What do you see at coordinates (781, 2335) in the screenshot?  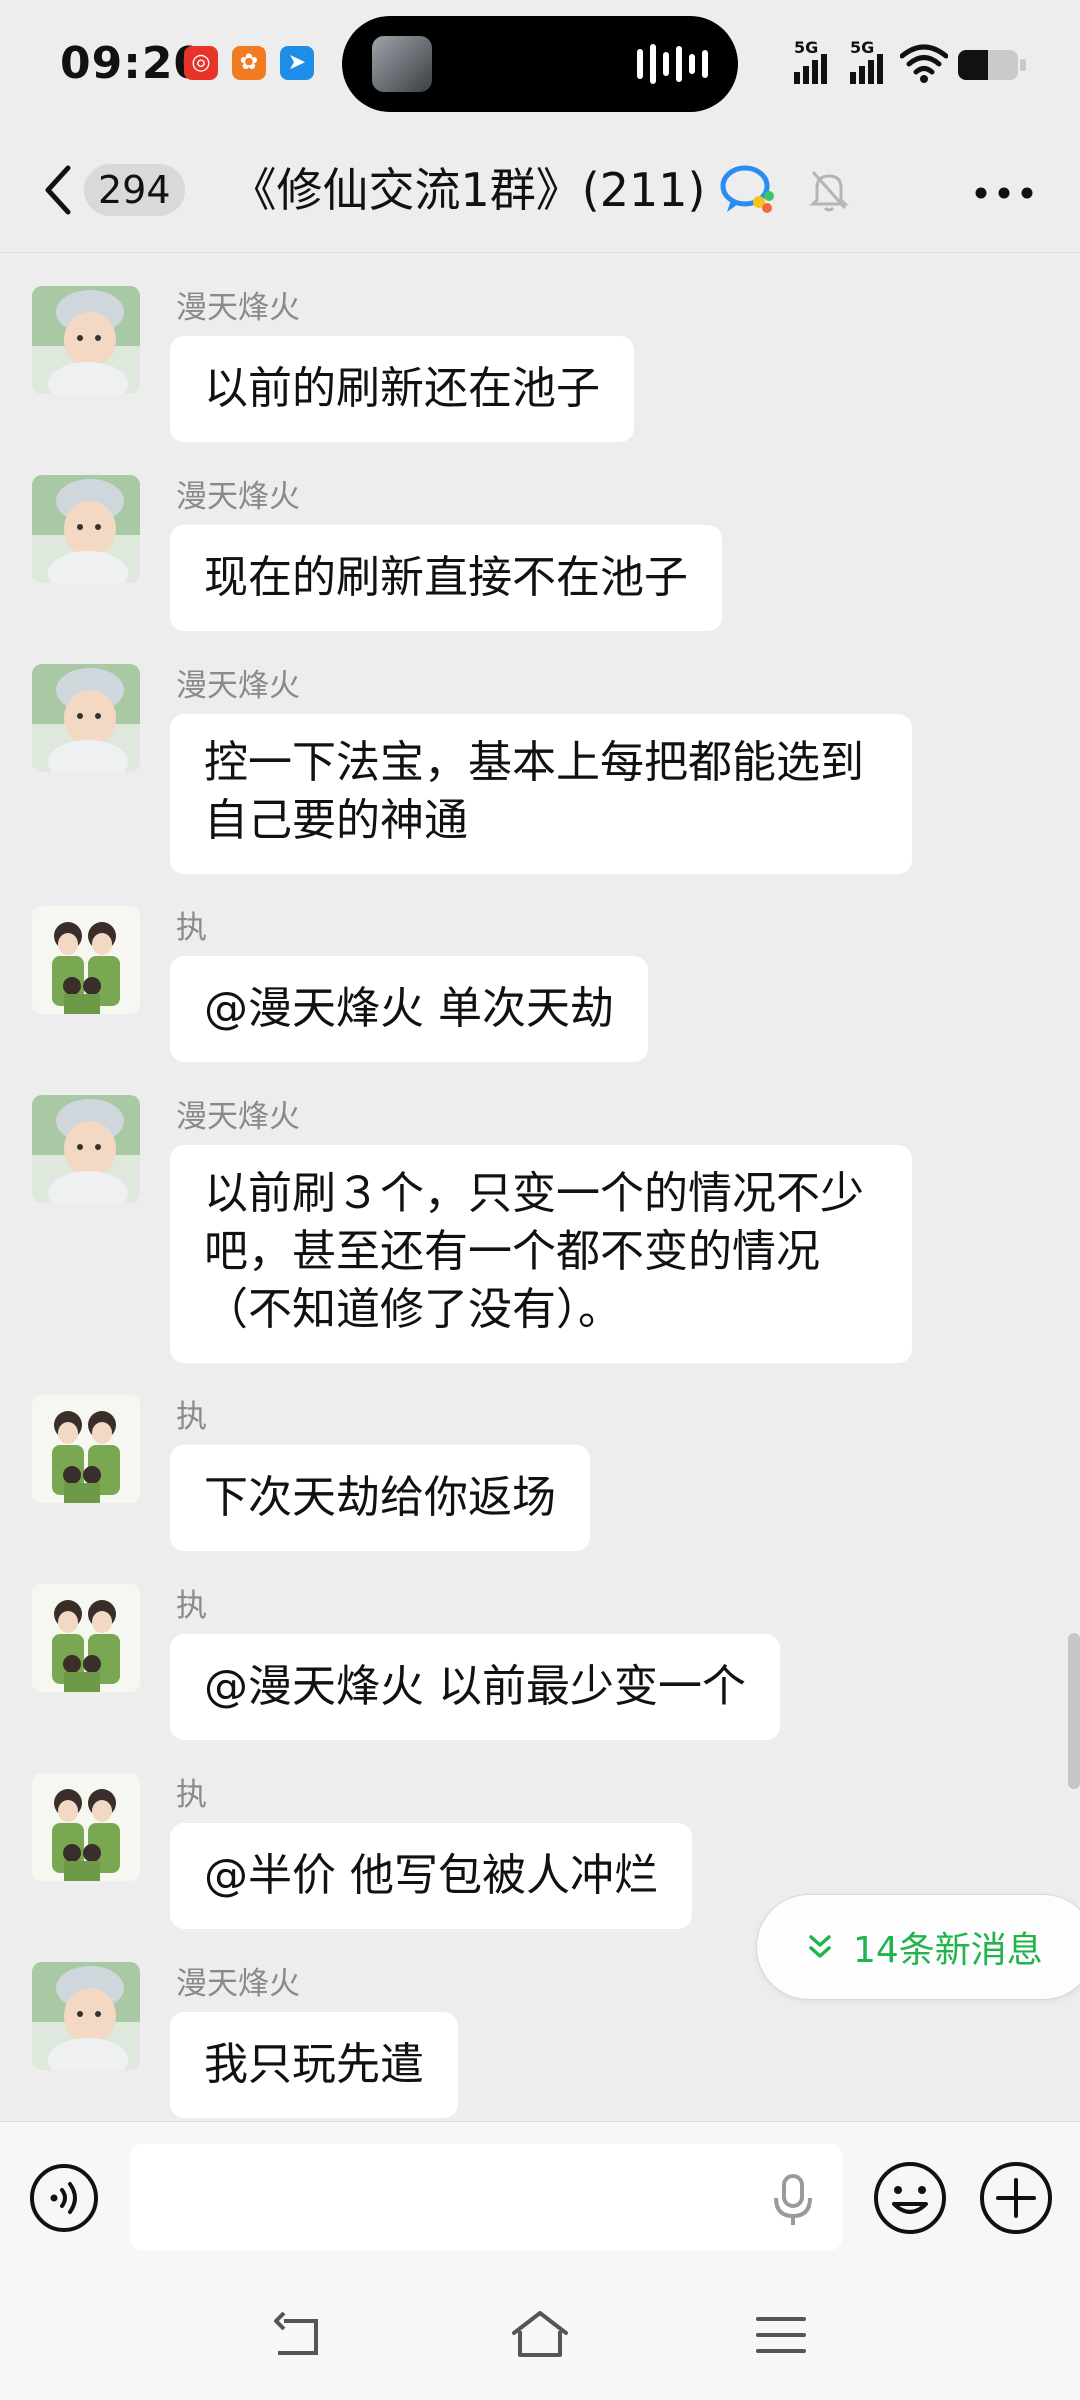 I see `nav-menu-icon` at bounding box center [781, 2335].